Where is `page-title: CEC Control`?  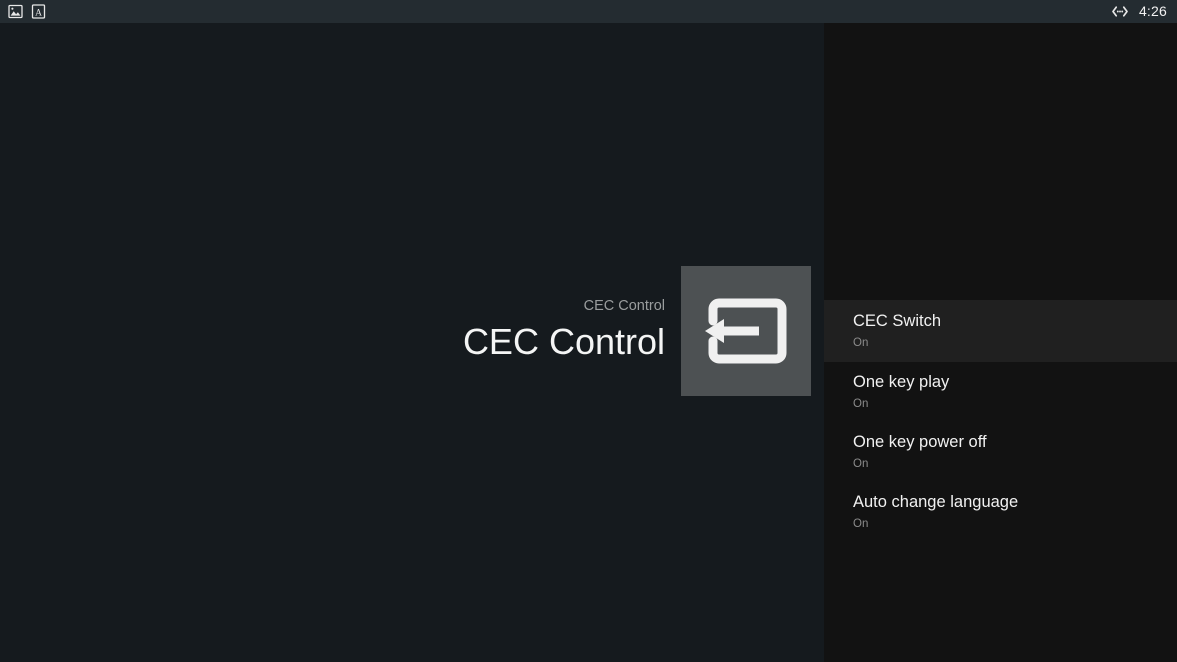 page-title: CEC Control is located at coordinates (563, 341).